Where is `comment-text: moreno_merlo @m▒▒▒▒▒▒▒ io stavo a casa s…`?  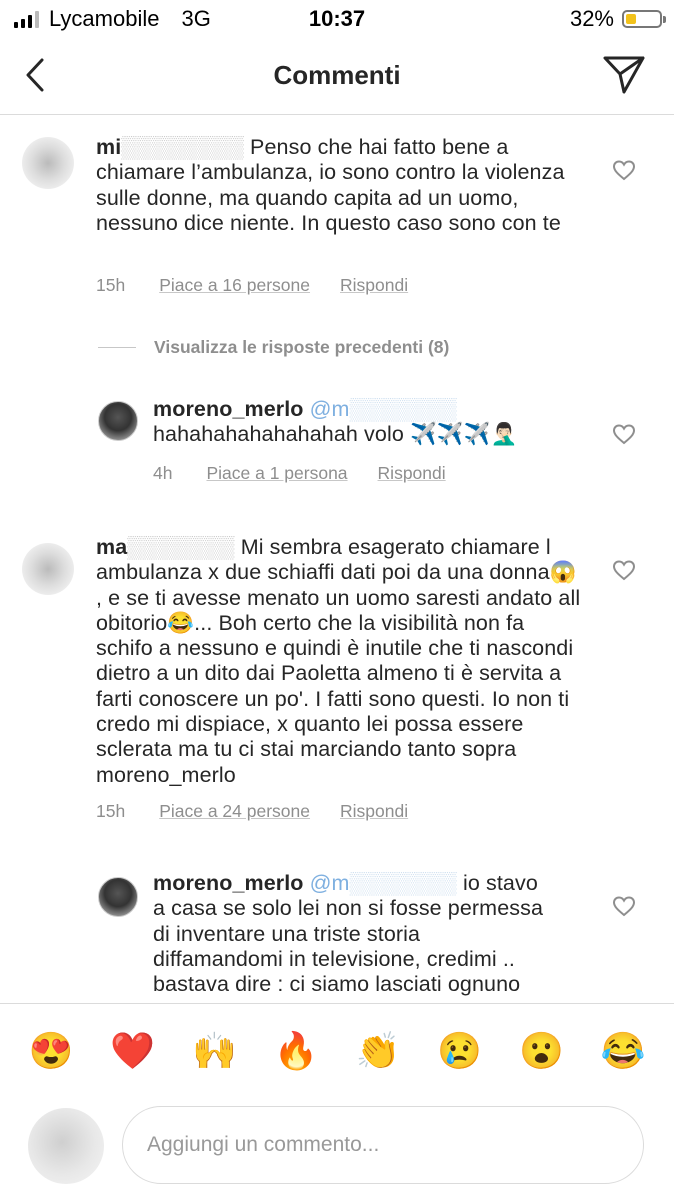
comment-text: moreno_merlo @m▒▒▒▒▒▒▒ io stavo a casa s… is located at coordinates (348, 934).